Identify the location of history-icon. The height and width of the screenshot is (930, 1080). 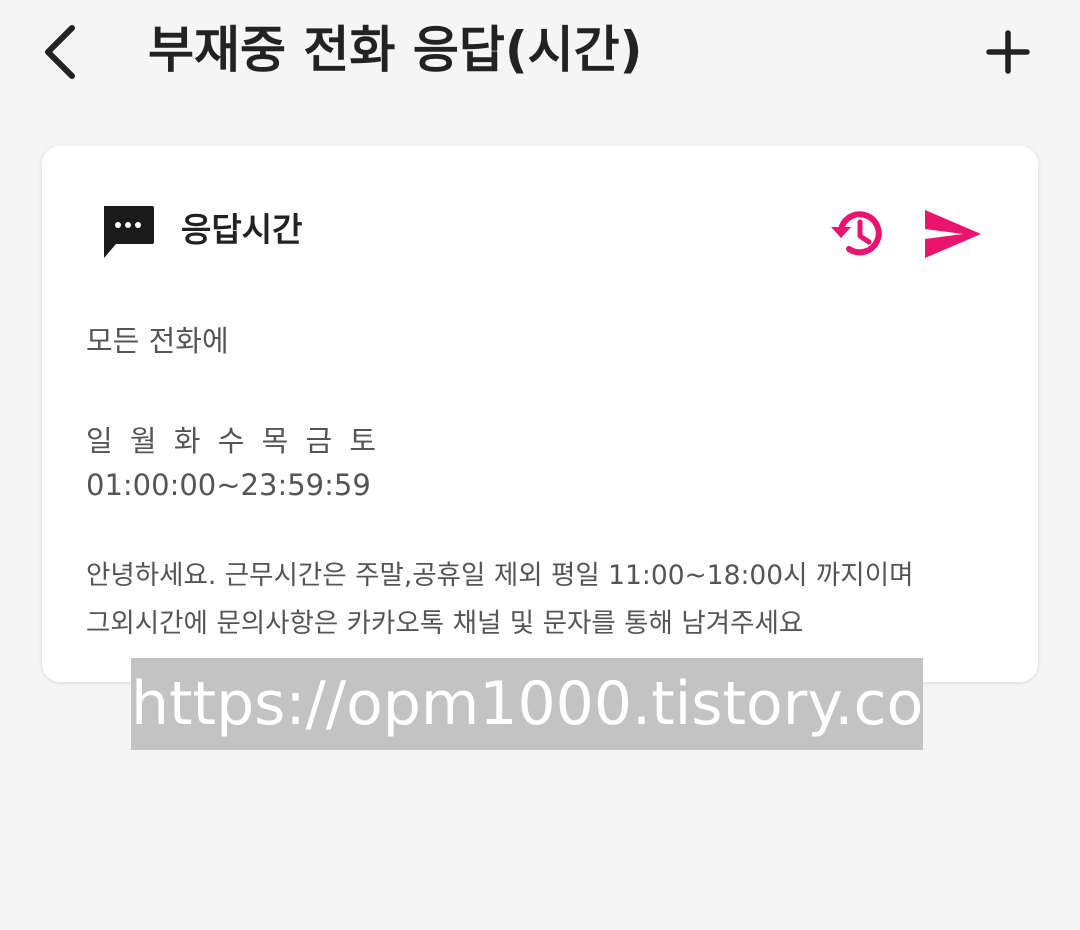
(856, 233).